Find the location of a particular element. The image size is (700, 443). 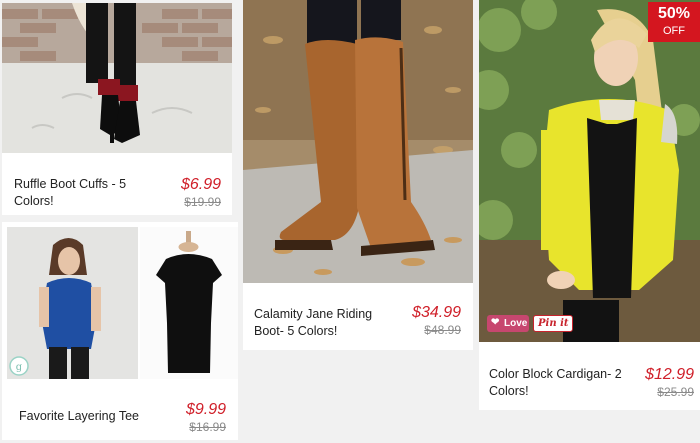

product-image-tee-model: g is located at coordinates (72, 303).